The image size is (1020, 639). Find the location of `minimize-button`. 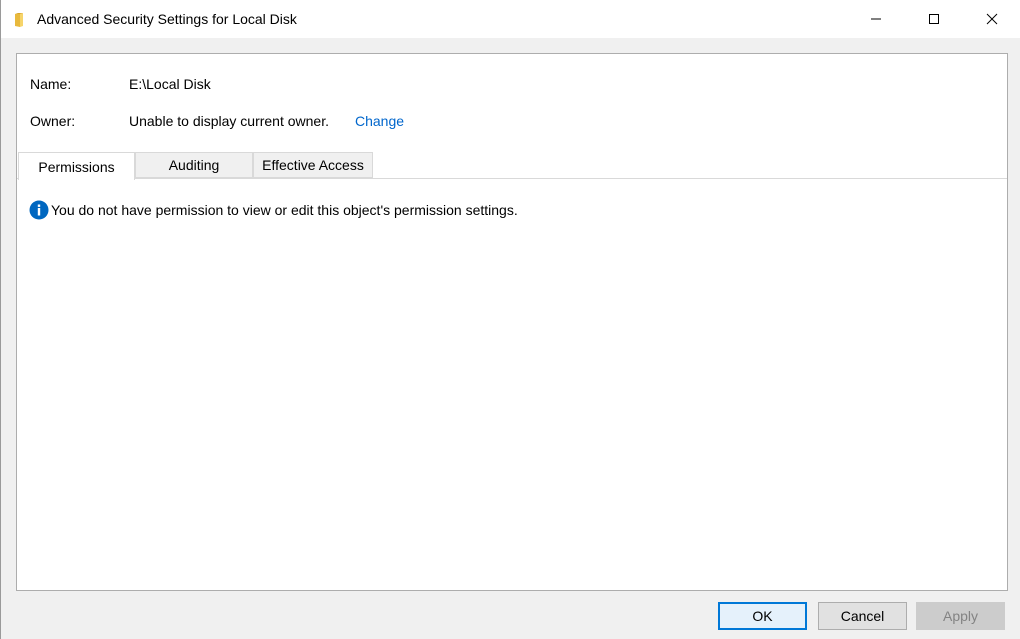

minimize-button is located at coordinates (876, 19).